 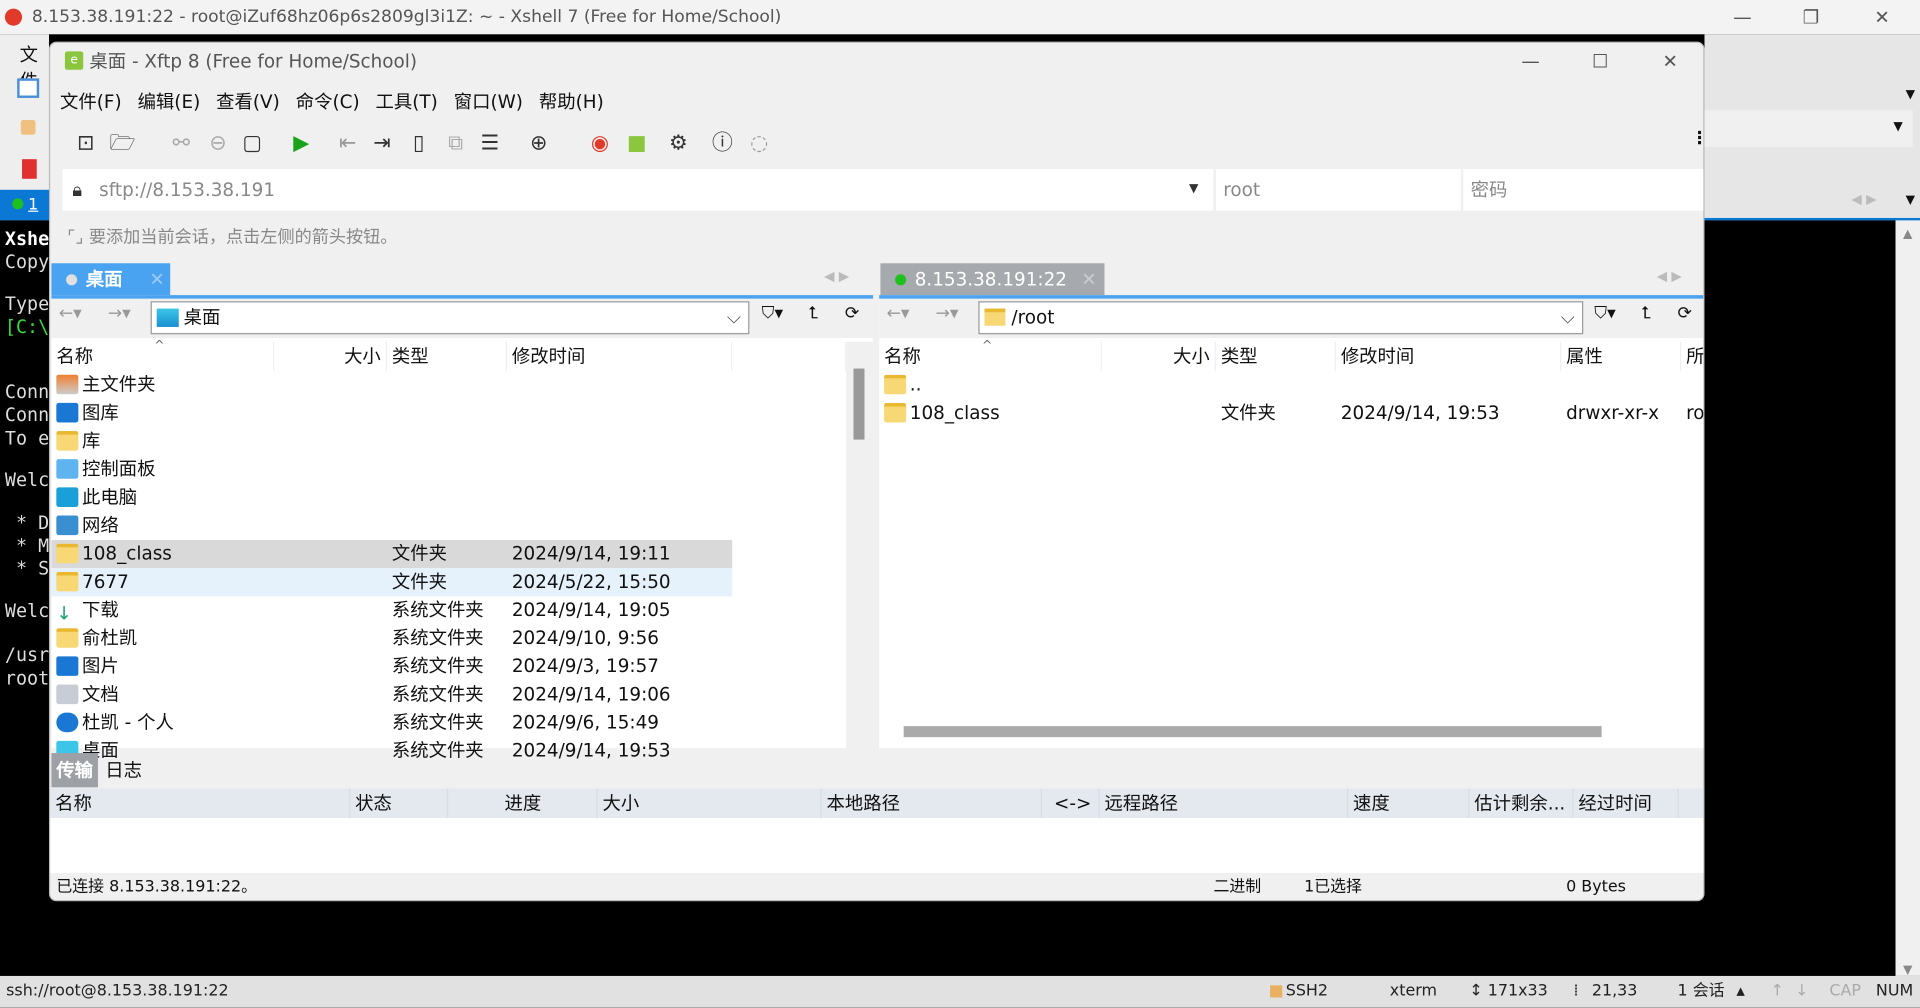 I want to click on file-row: 此电脑, so click(x=391, y=498).